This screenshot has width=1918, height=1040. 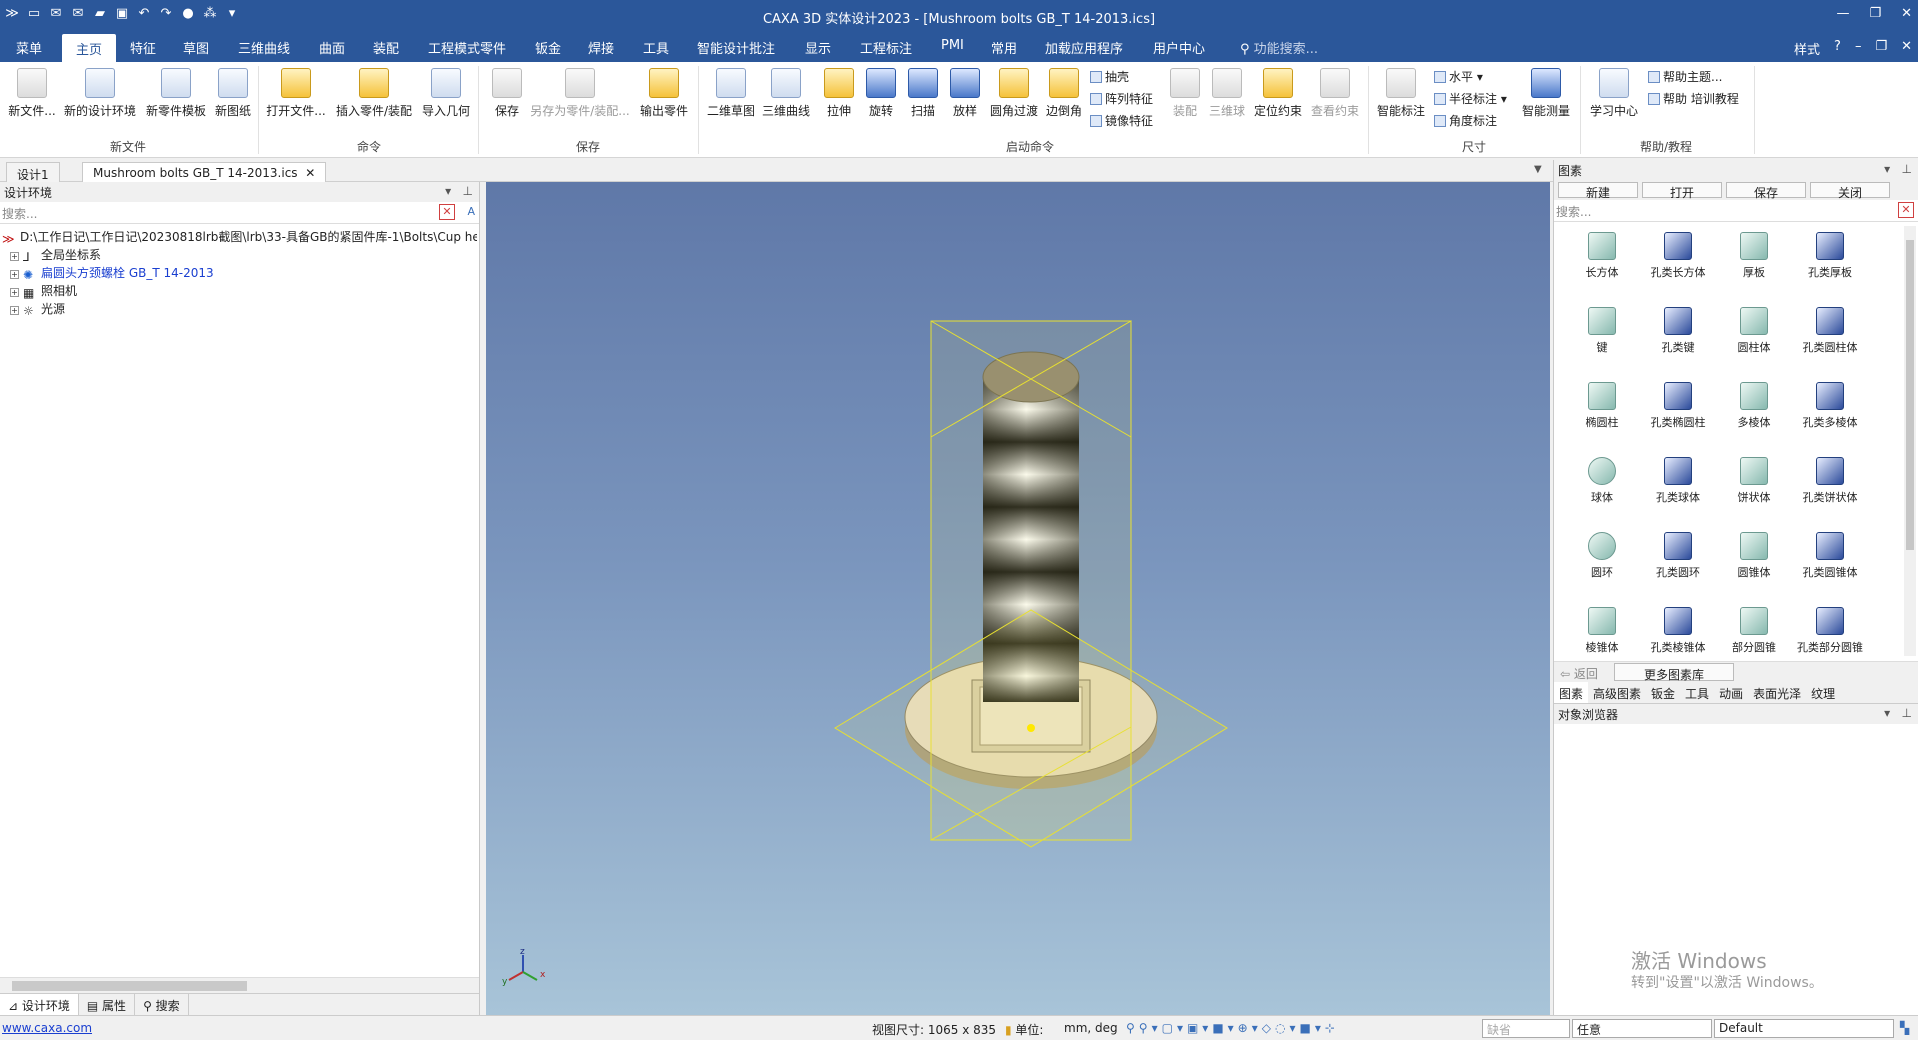 What do you see at coordinates (1682, 191) in the screenshot?
I see `catalog-open-button: 打开` at bounding box center [1682, 191].